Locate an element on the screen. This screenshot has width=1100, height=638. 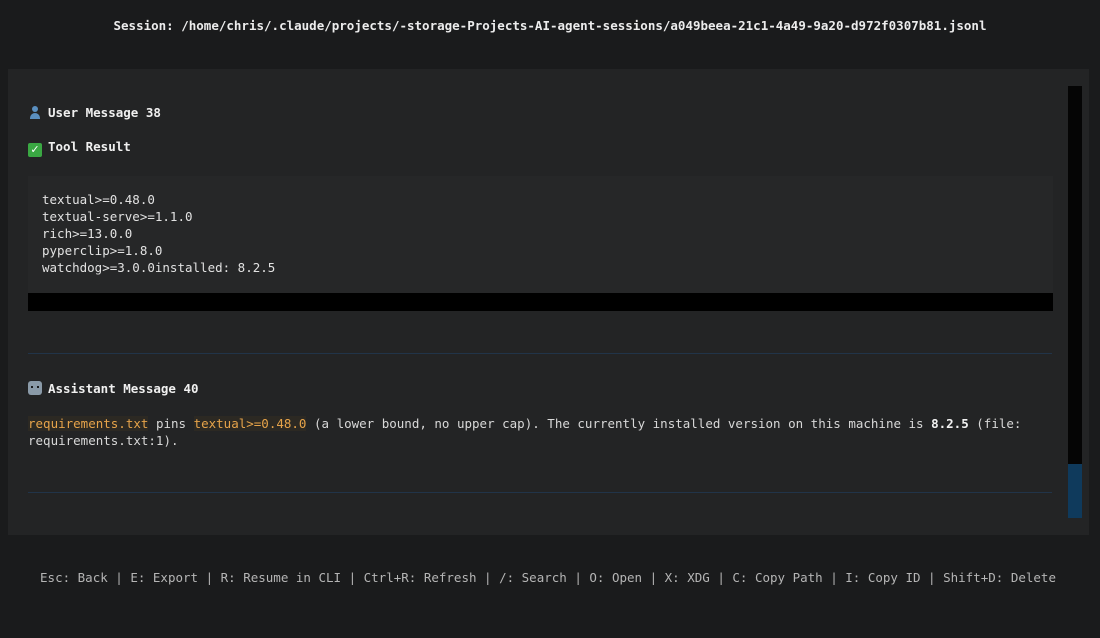
user-message-heading: User Message 38 is located at coordinates (94, 112).